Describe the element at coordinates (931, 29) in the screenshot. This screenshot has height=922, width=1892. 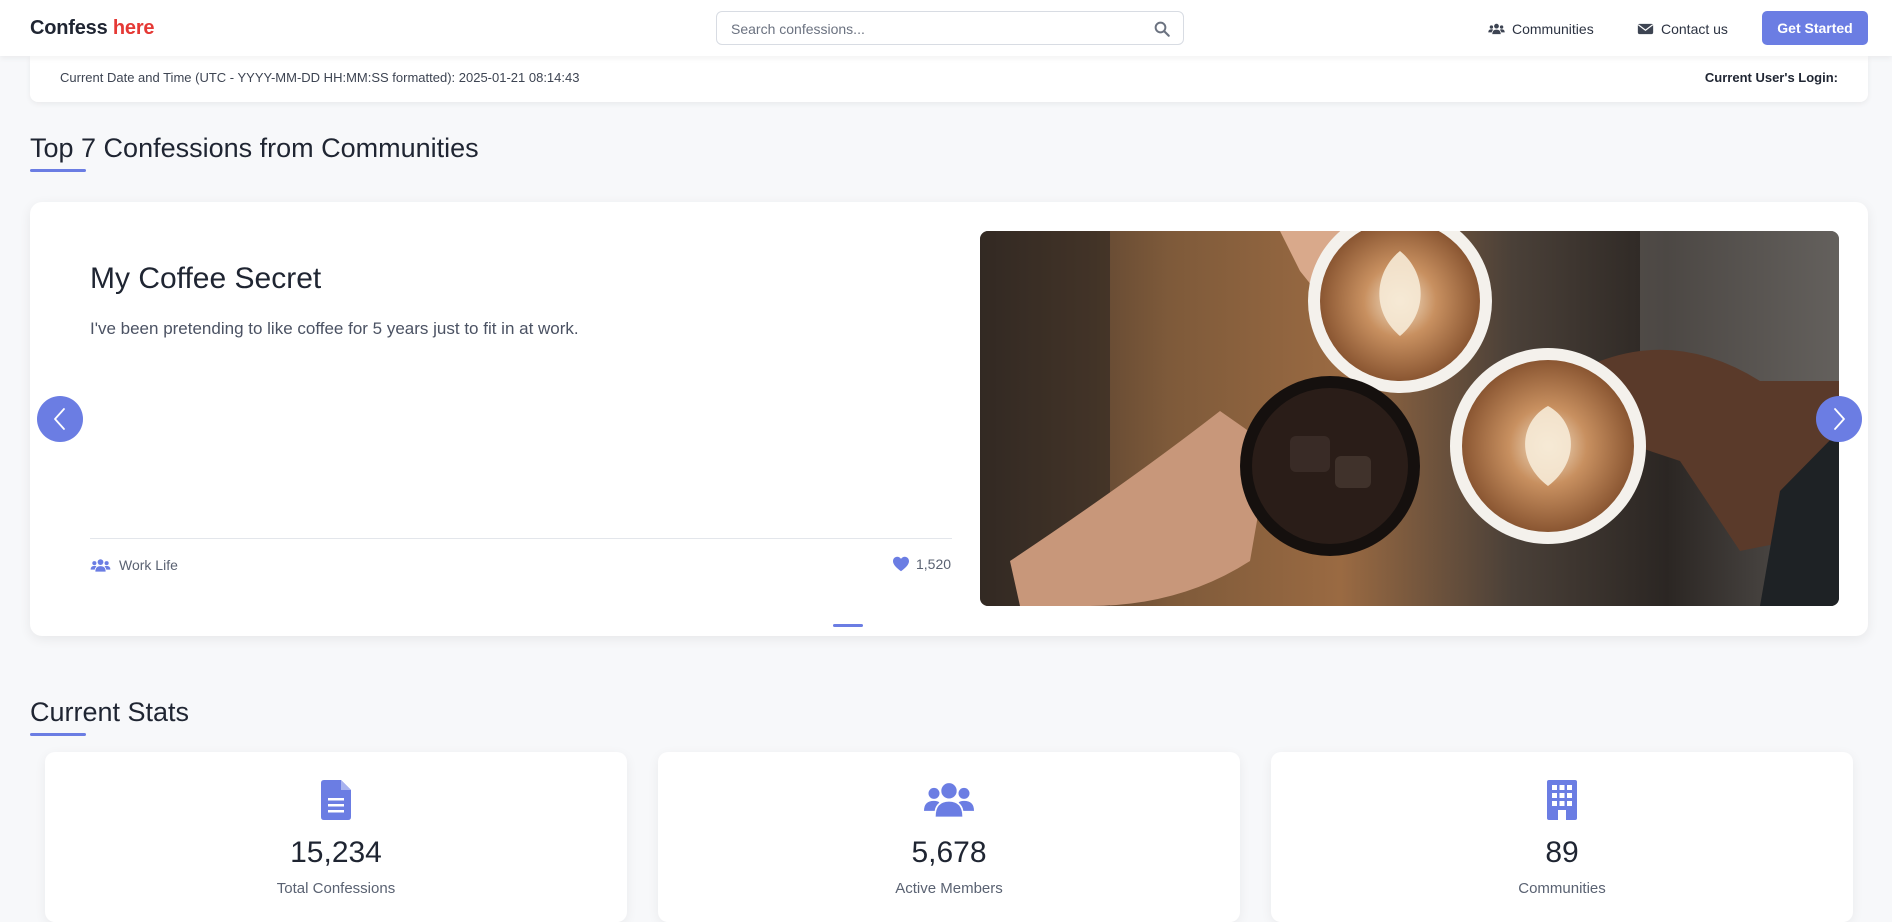
I see `search-input` at that location.